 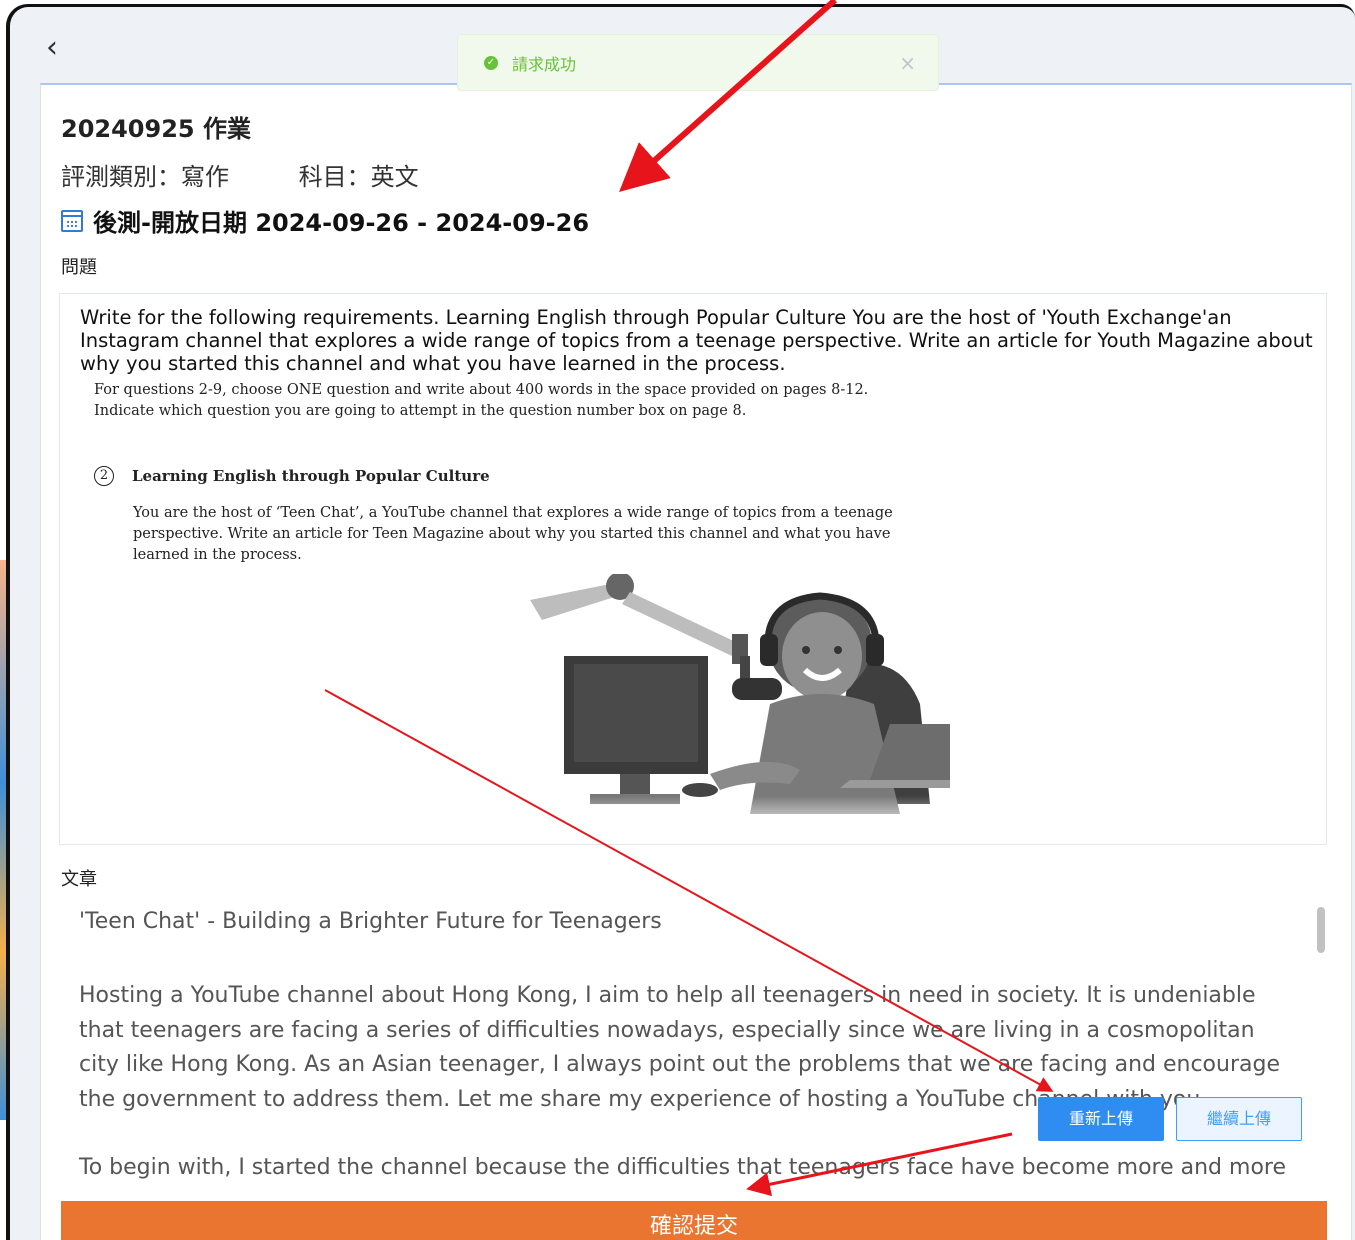 I want to click on question-section-label: 問題, so click(x=79, y=267).